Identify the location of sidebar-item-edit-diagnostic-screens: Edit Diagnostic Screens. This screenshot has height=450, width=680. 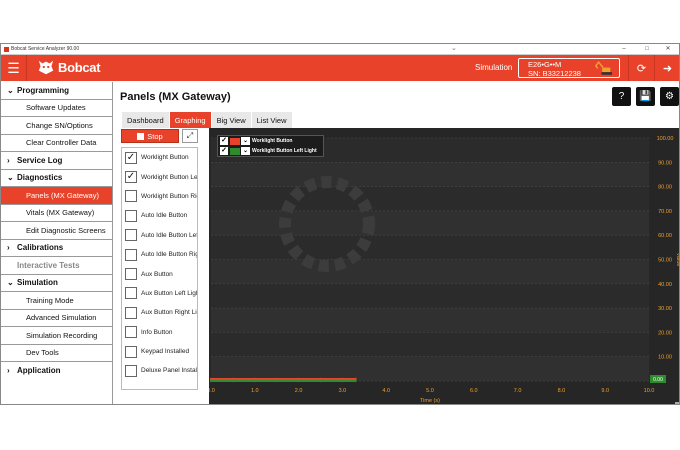
(56, 231).